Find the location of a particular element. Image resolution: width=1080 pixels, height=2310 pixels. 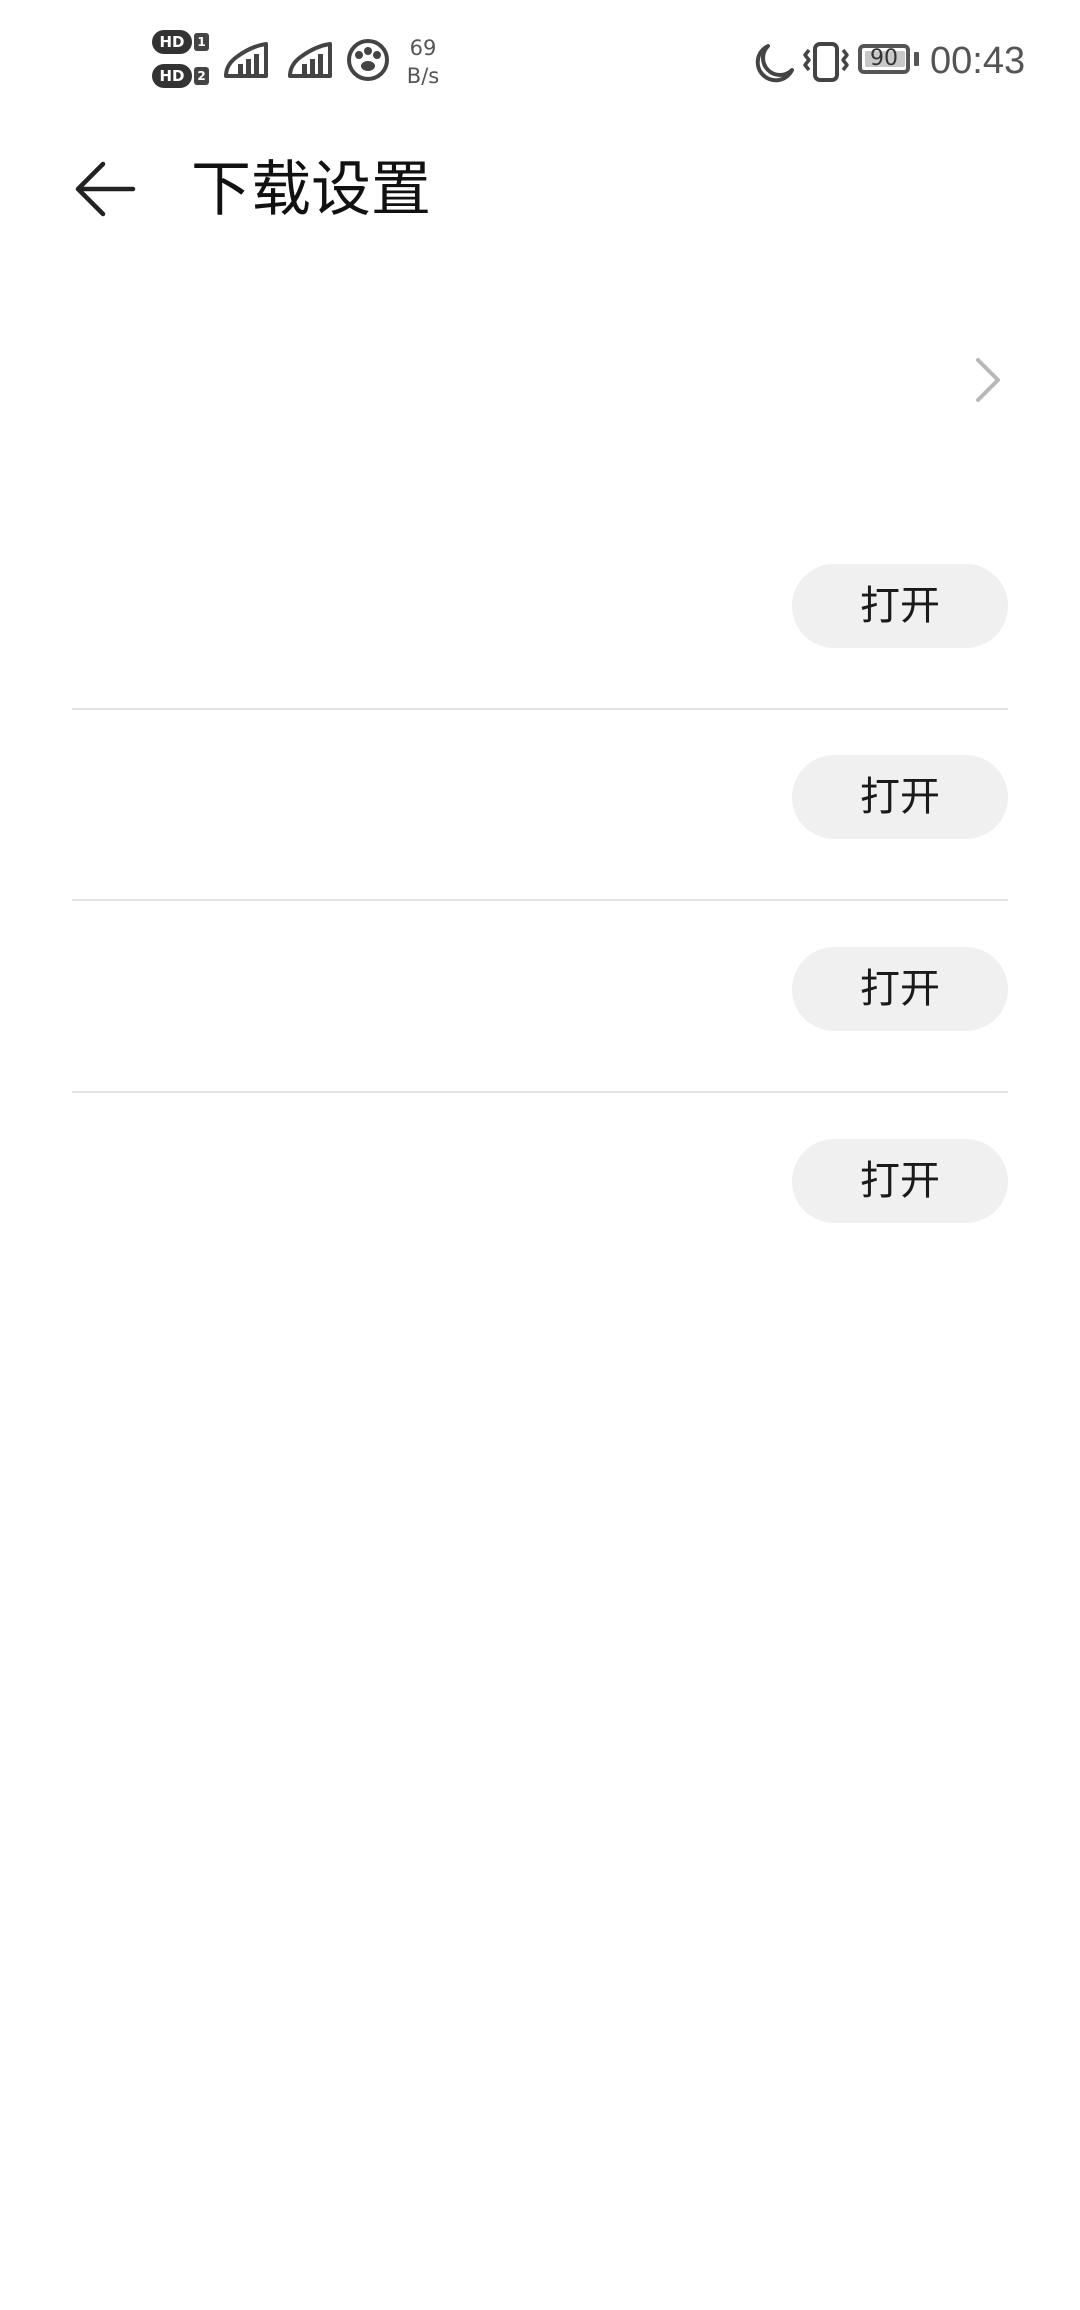

back-button is located at coordinates (105, 189).